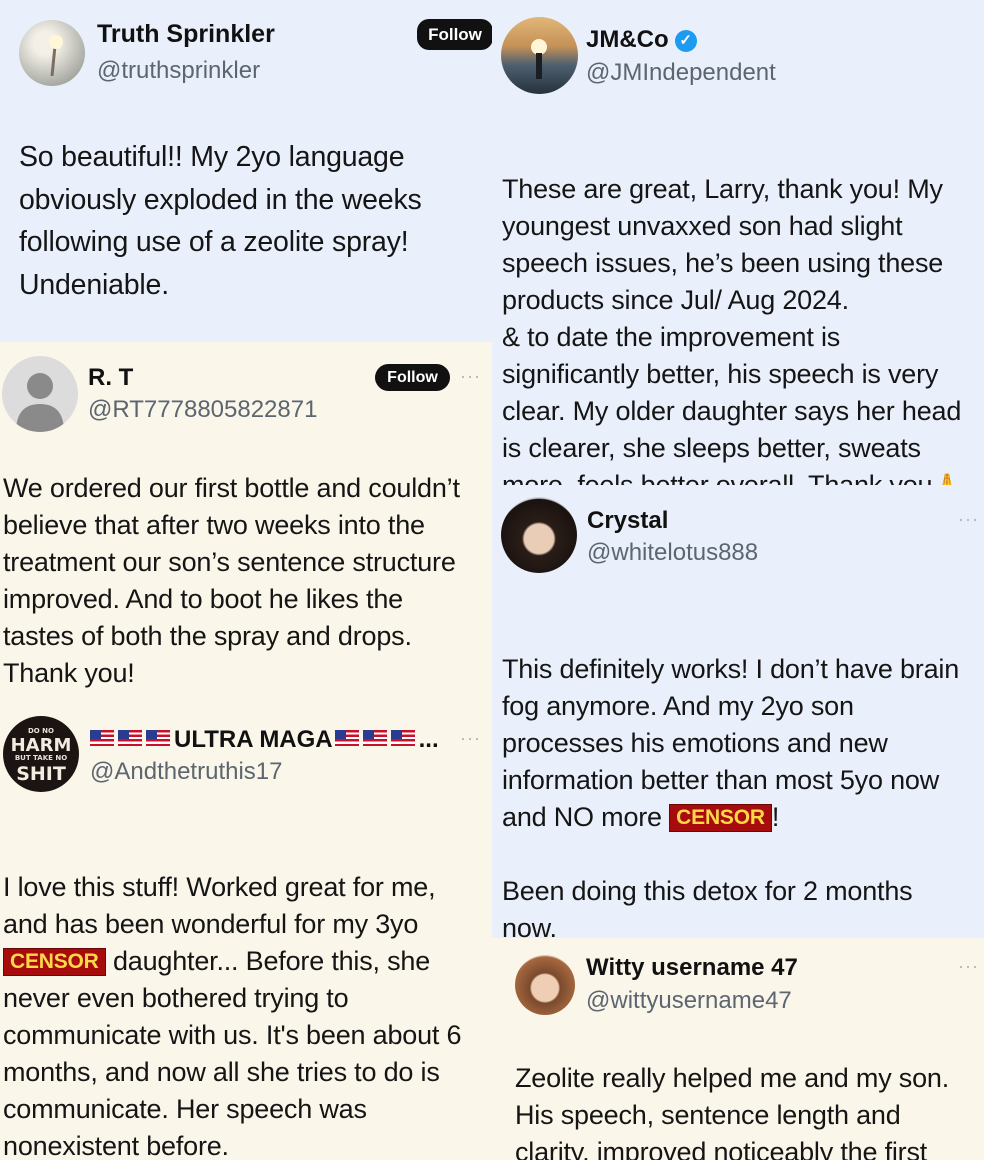 This screenshot has height=1160, width=984. Describe the element at coordinates (41, 745) in the screenshot. I see `svg-text: HARM` at that location.